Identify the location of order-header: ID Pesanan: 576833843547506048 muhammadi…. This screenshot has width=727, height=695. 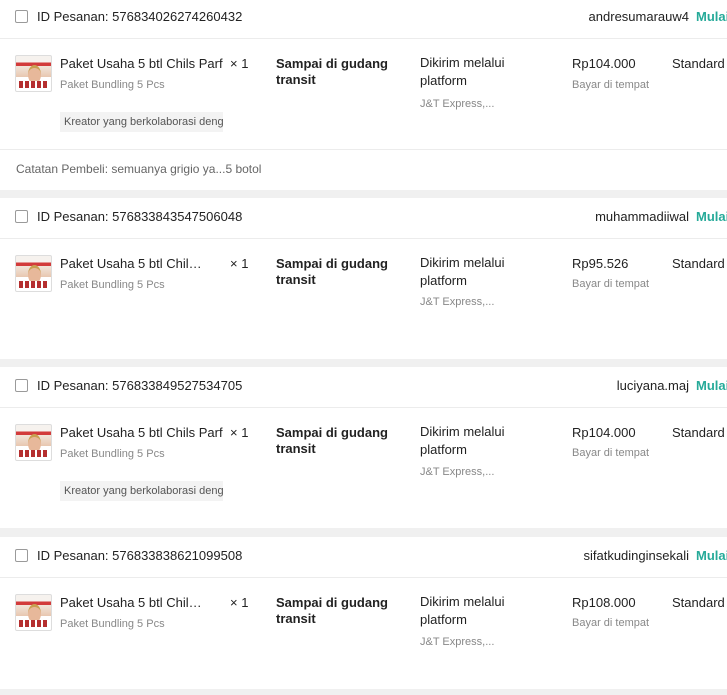
(363, 218).